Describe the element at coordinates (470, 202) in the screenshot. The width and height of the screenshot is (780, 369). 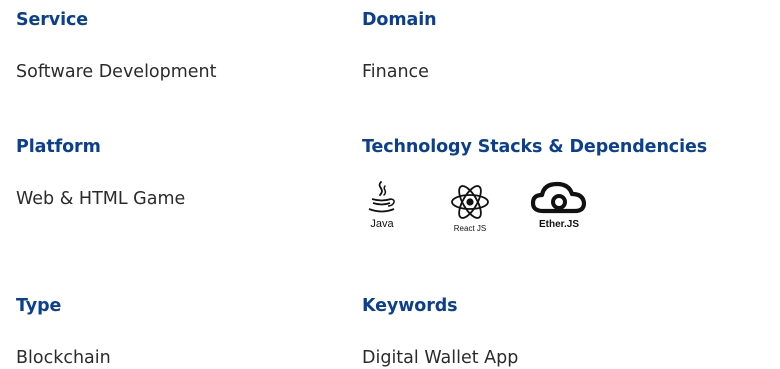
I see `react-icon` at that location.